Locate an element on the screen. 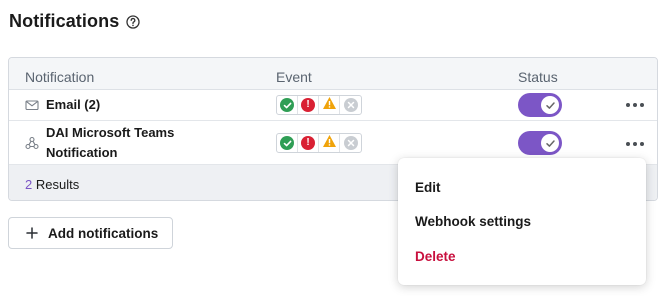  webhook-icon is located at coordinates (32, 143).